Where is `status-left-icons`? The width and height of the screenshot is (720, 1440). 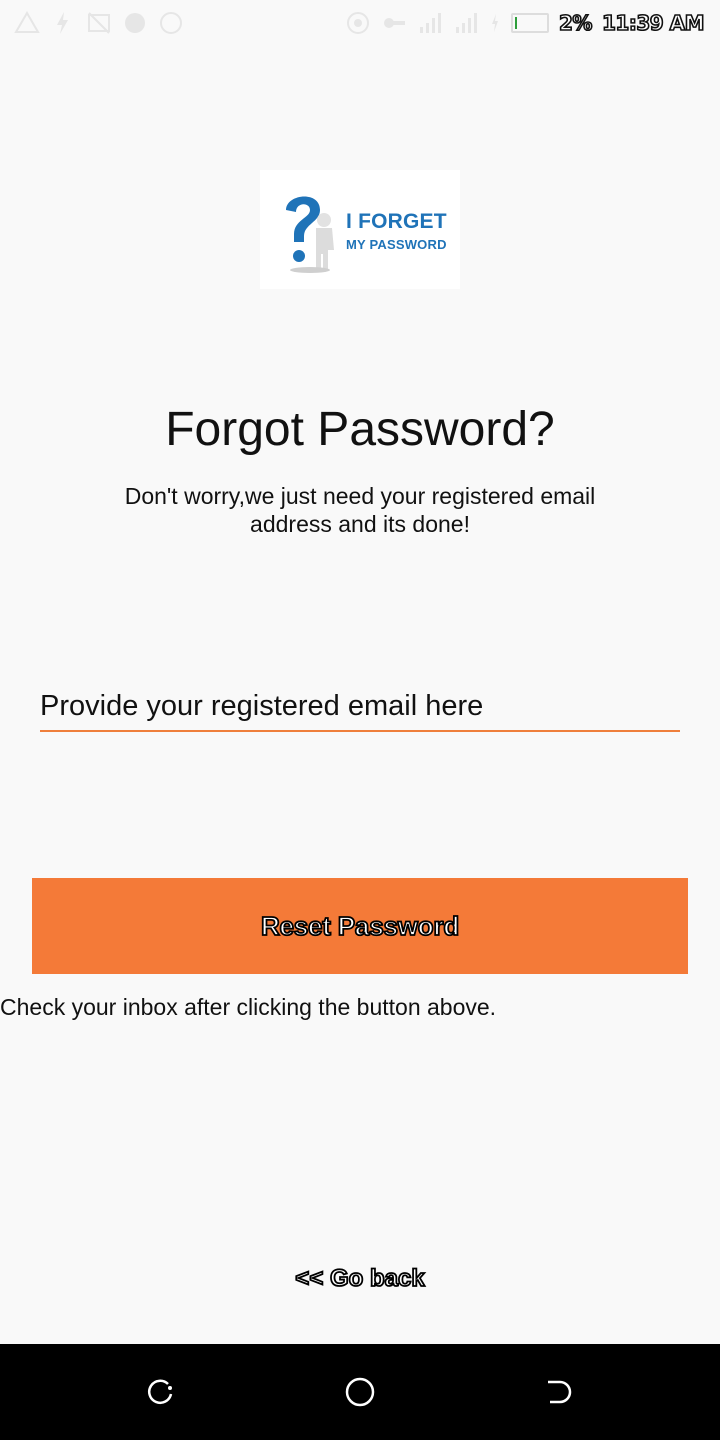 status-left-icons is located at coordinates (99, 23).